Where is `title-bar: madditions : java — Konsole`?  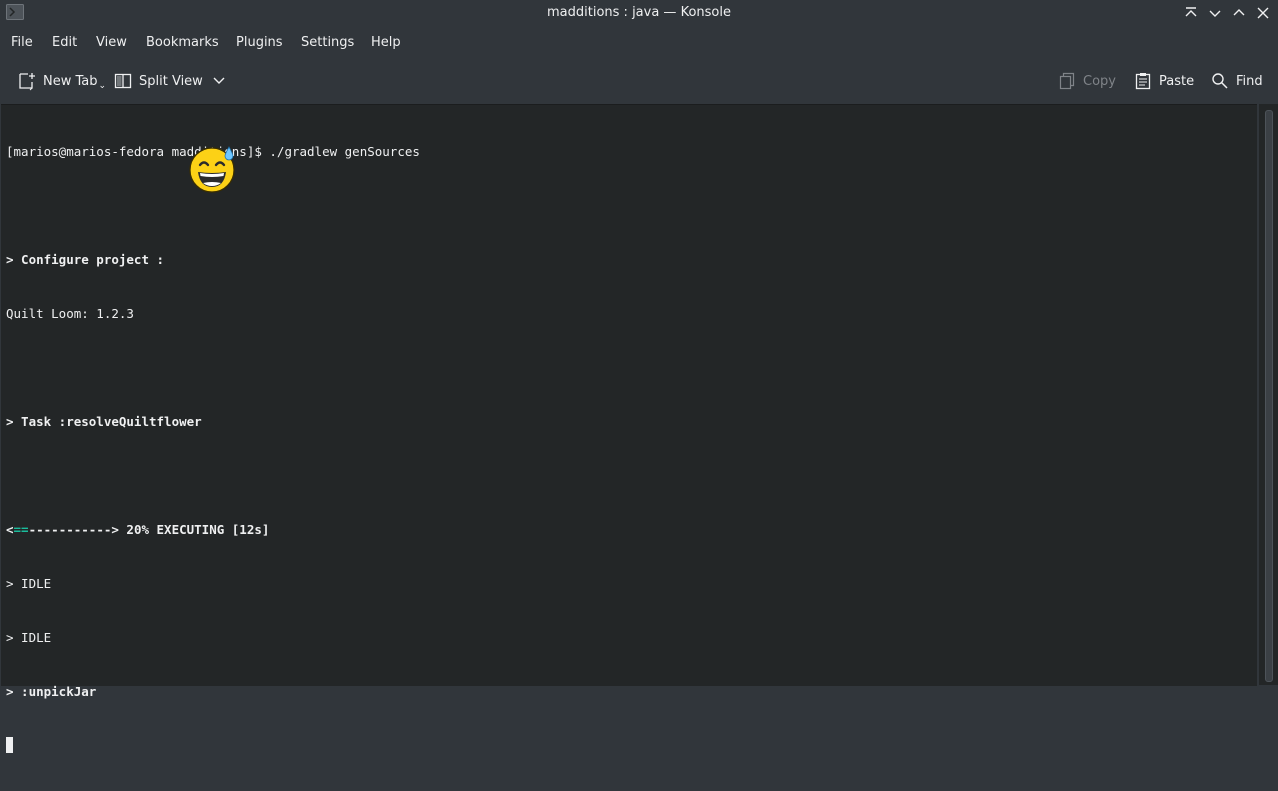
title-bar: madditions : java — Konsole is located at coordinates (639, 13).